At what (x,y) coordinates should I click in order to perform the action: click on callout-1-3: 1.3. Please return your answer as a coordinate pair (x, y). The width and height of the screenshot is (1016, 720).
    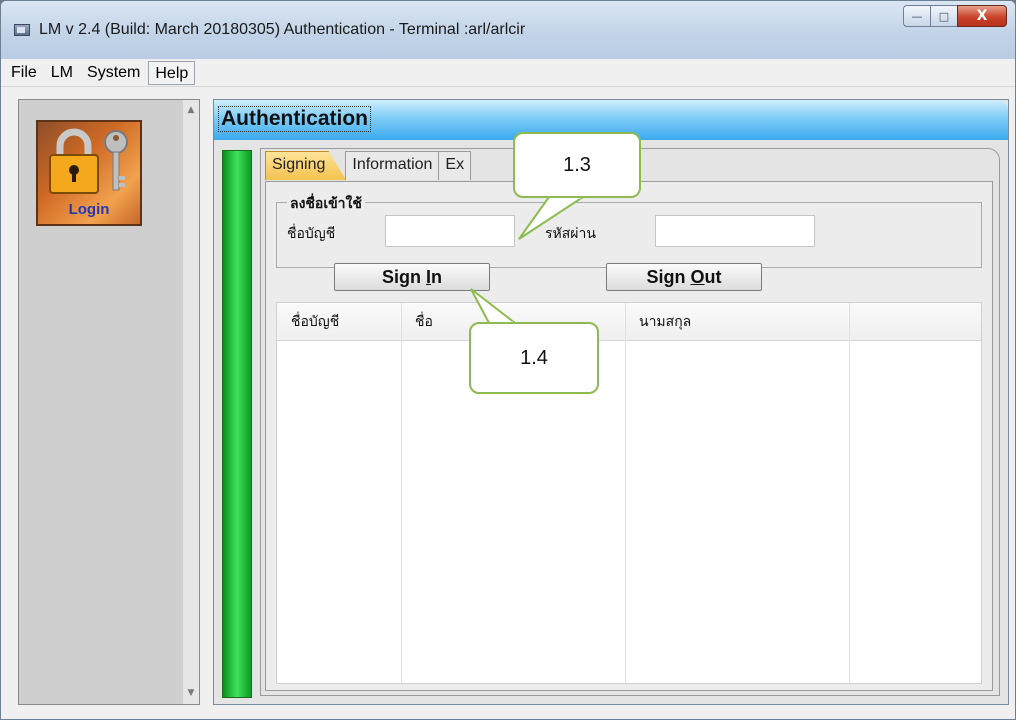
    Looking at the image, I should click on (577, 165).